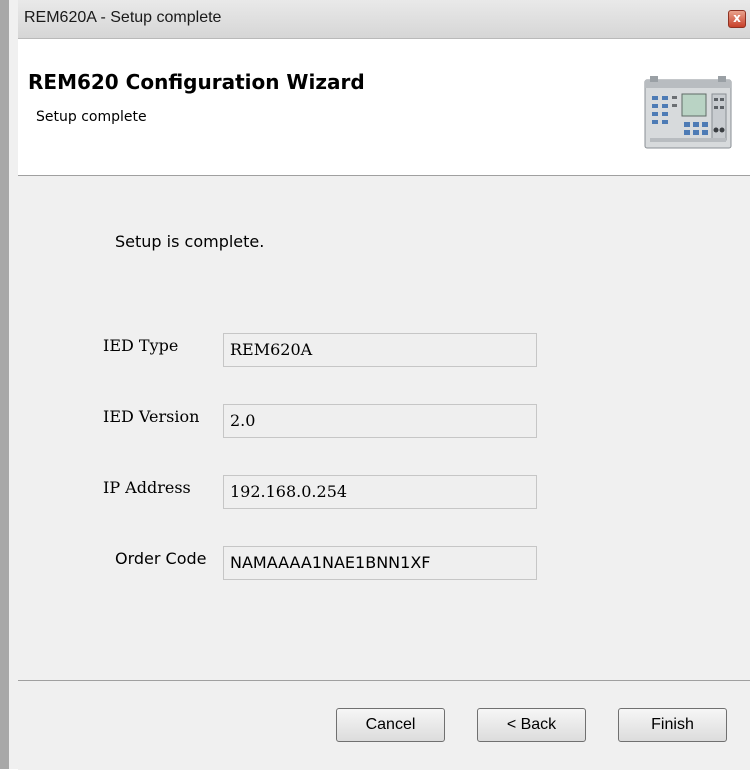 The width and height of the screenshot is (750, 770). What do you see at coordinates (390, 725) in the screenshot?
I see `cancel-button: Cancel` at bounding box center [390, 725].